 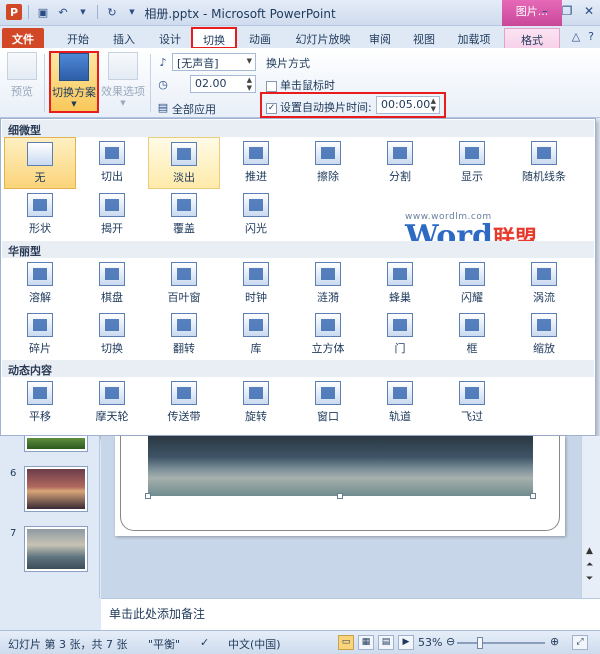 What do you see at coordinates (589, 11) in the screenshot?
I see `close-icon: ✕` at bounding box center [589, 11].